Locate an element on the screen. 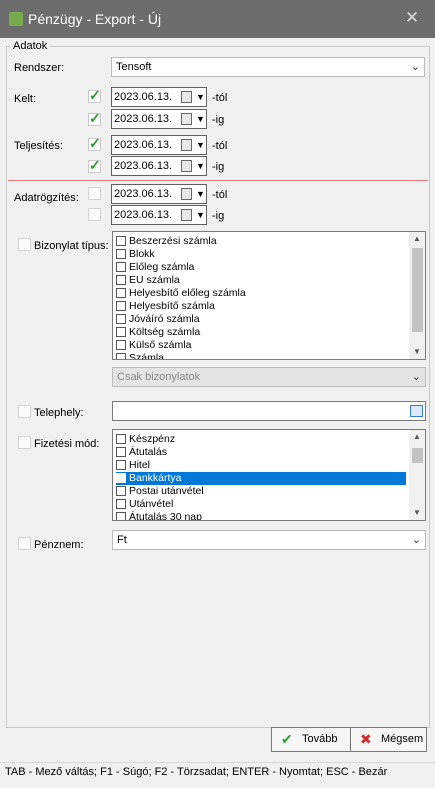 Image resolution: width=435 pixels, height=788 pixels. adatrogzites-from-date: 2023.06.13. ▼ is located at coordinates (159, 194).